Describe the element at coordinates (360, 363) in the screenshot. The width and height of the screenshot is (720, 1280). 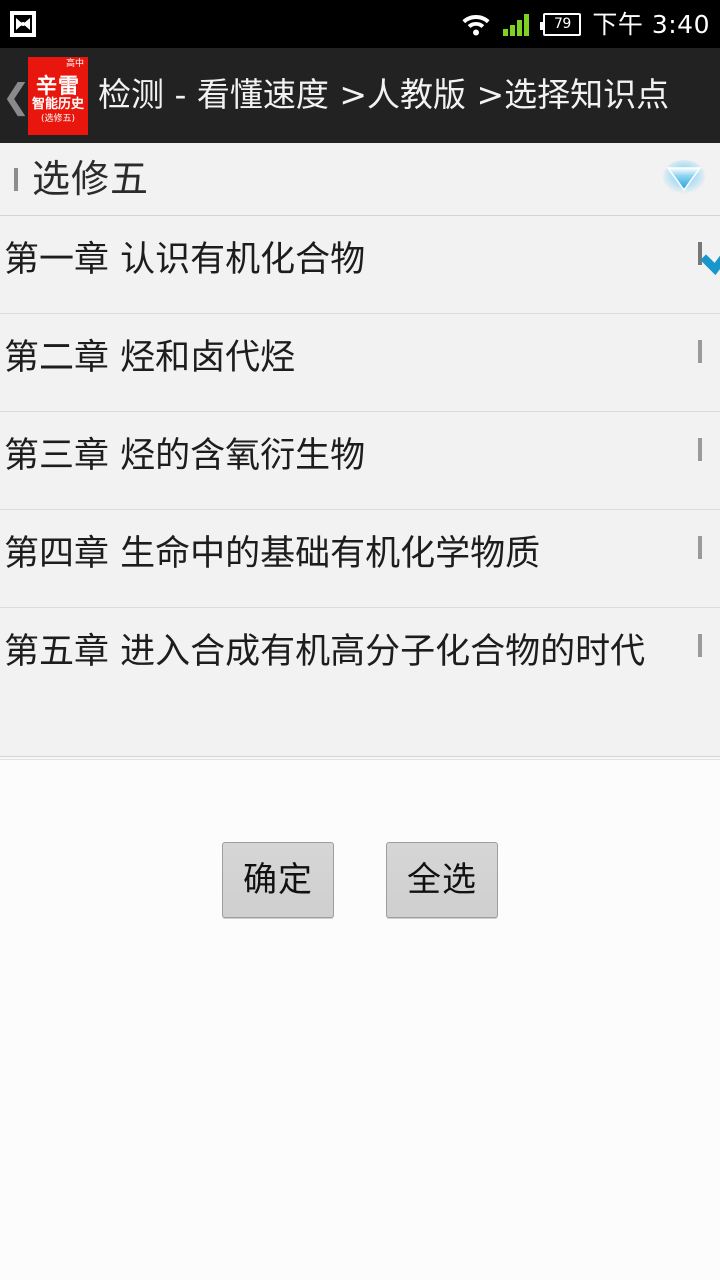
I see `table-row: 第二章 烃和卤代烃` at that location.